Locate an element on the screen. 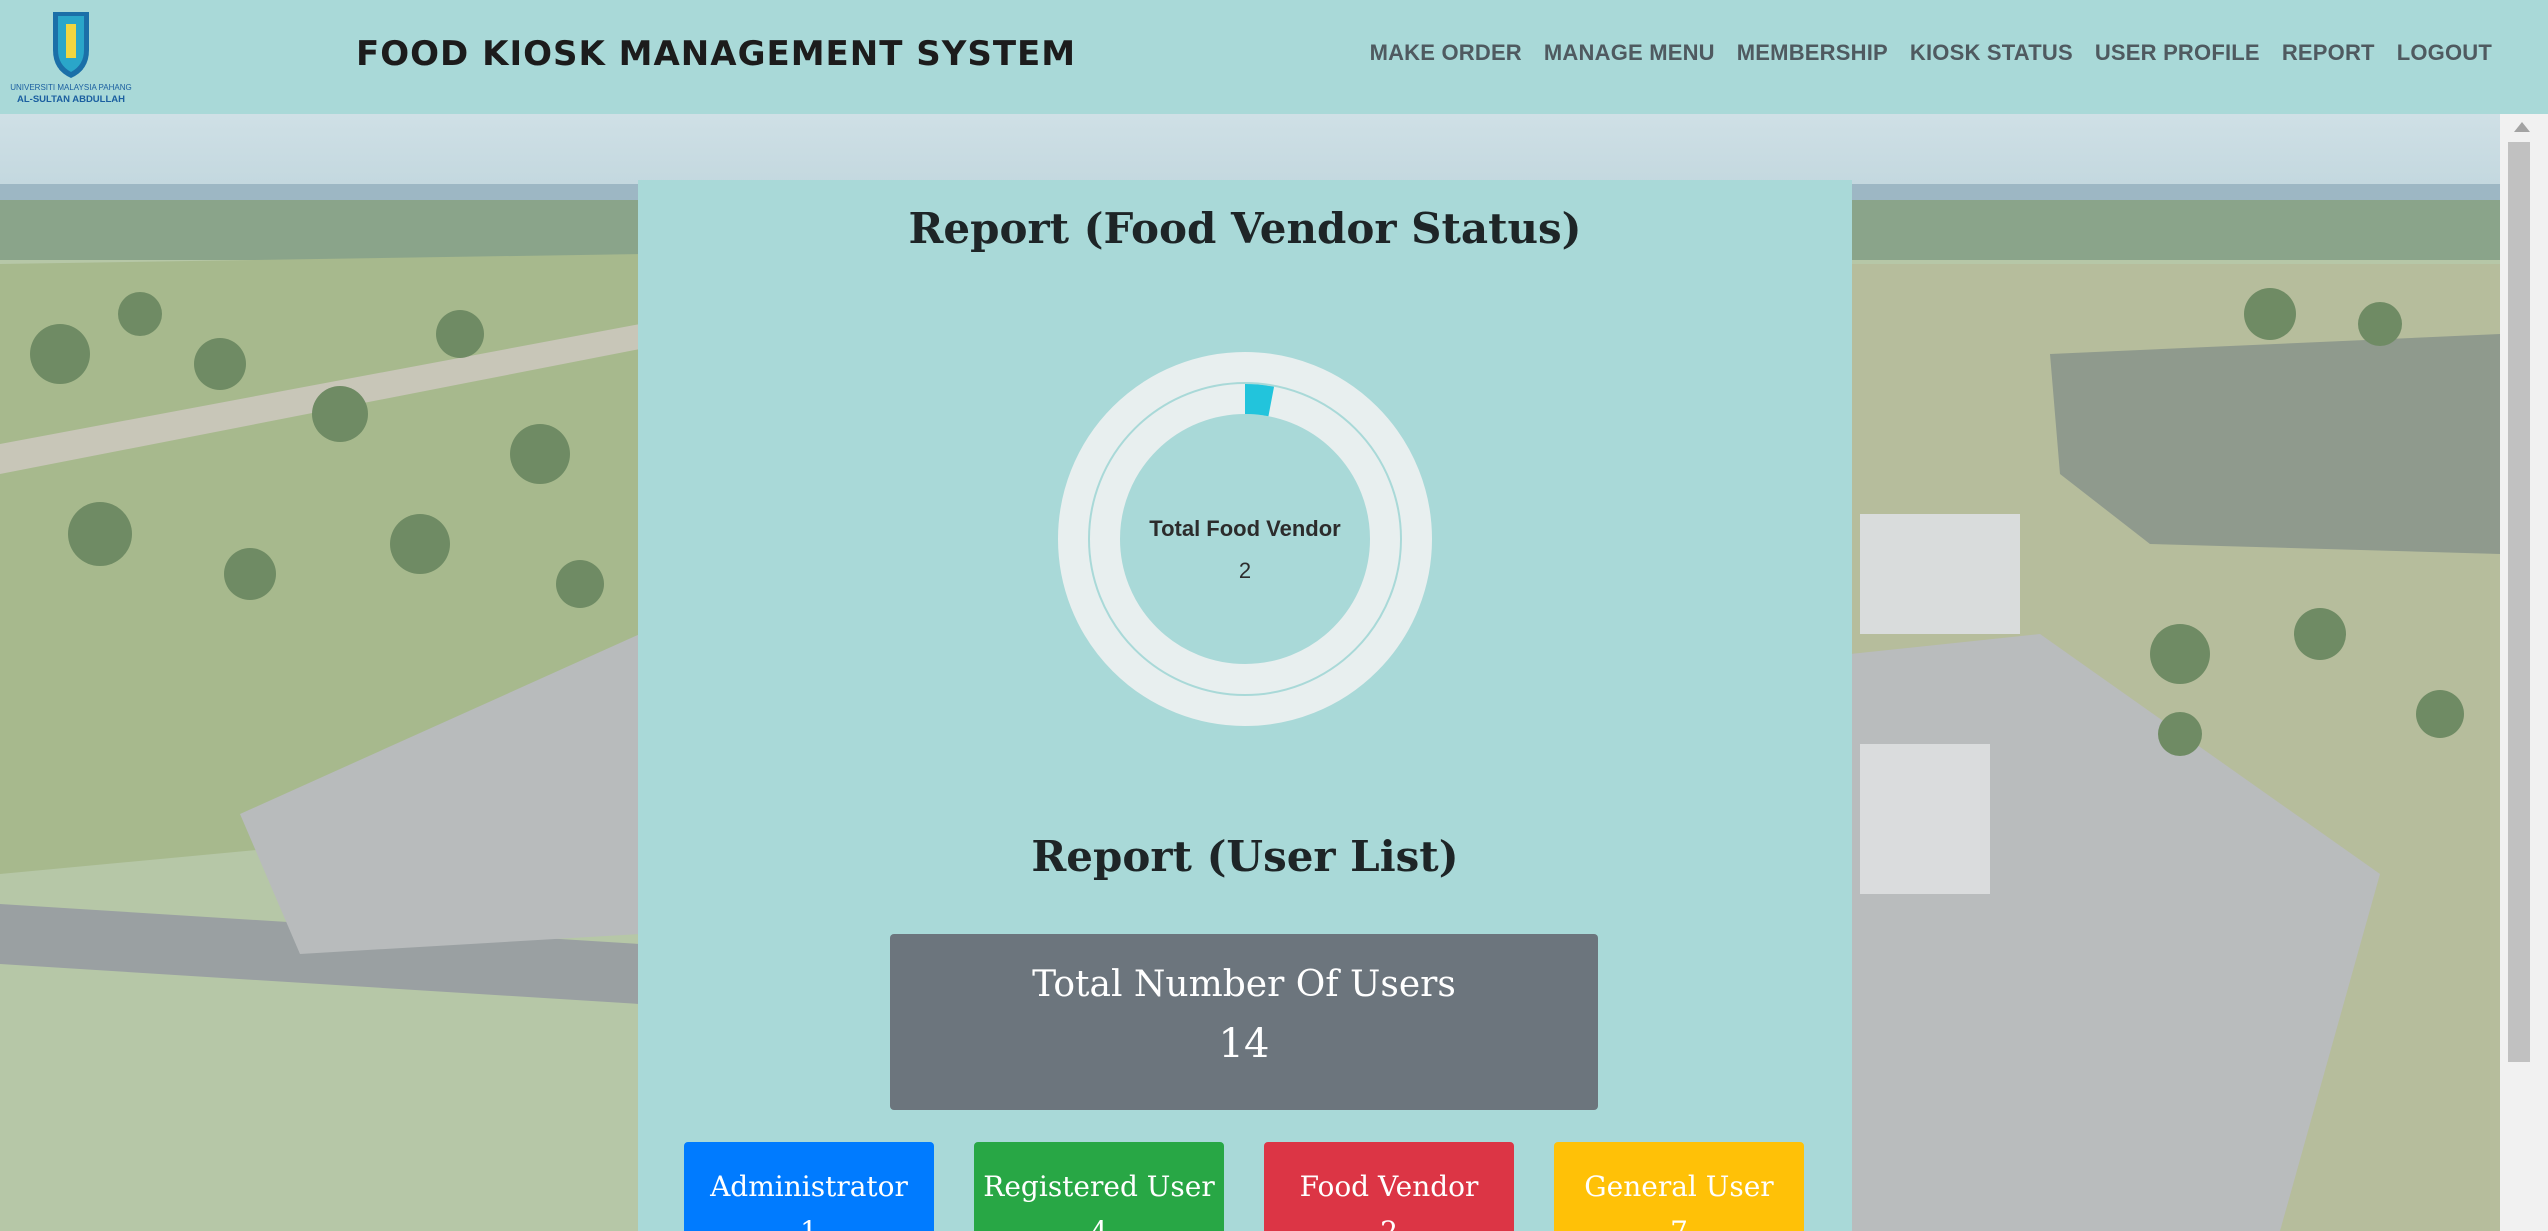  total-users-card: Total Number Of Users 14 is located at coordinates (1244, 1022).